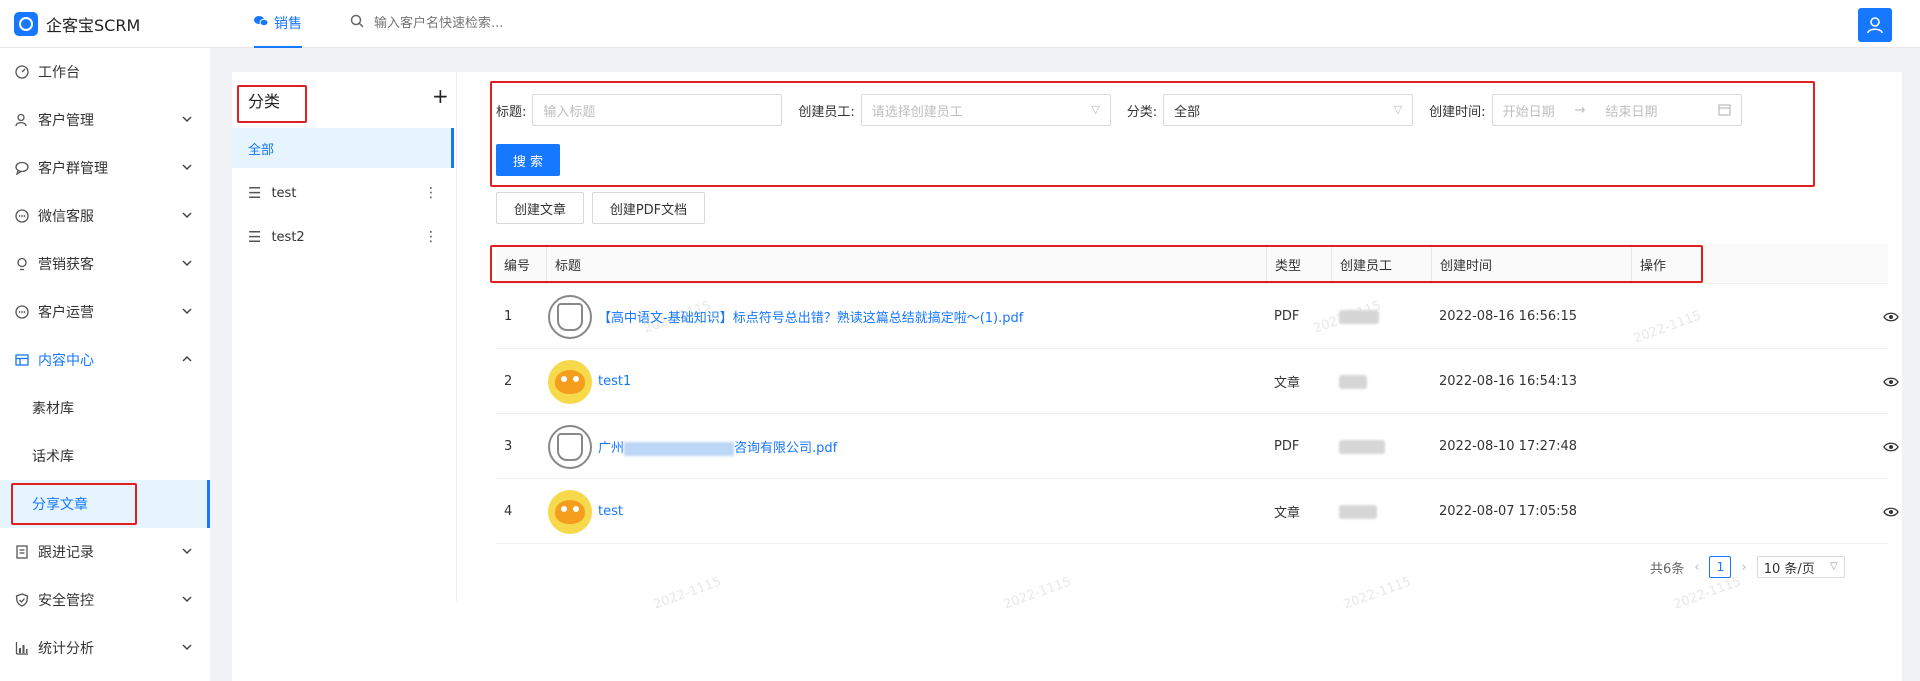 The image size is (1920, 681). I want to click on table-row: 3 广州 咨询有限公司.pdf PDF 2022-08-10 17:27:48, so click(1197, 446).